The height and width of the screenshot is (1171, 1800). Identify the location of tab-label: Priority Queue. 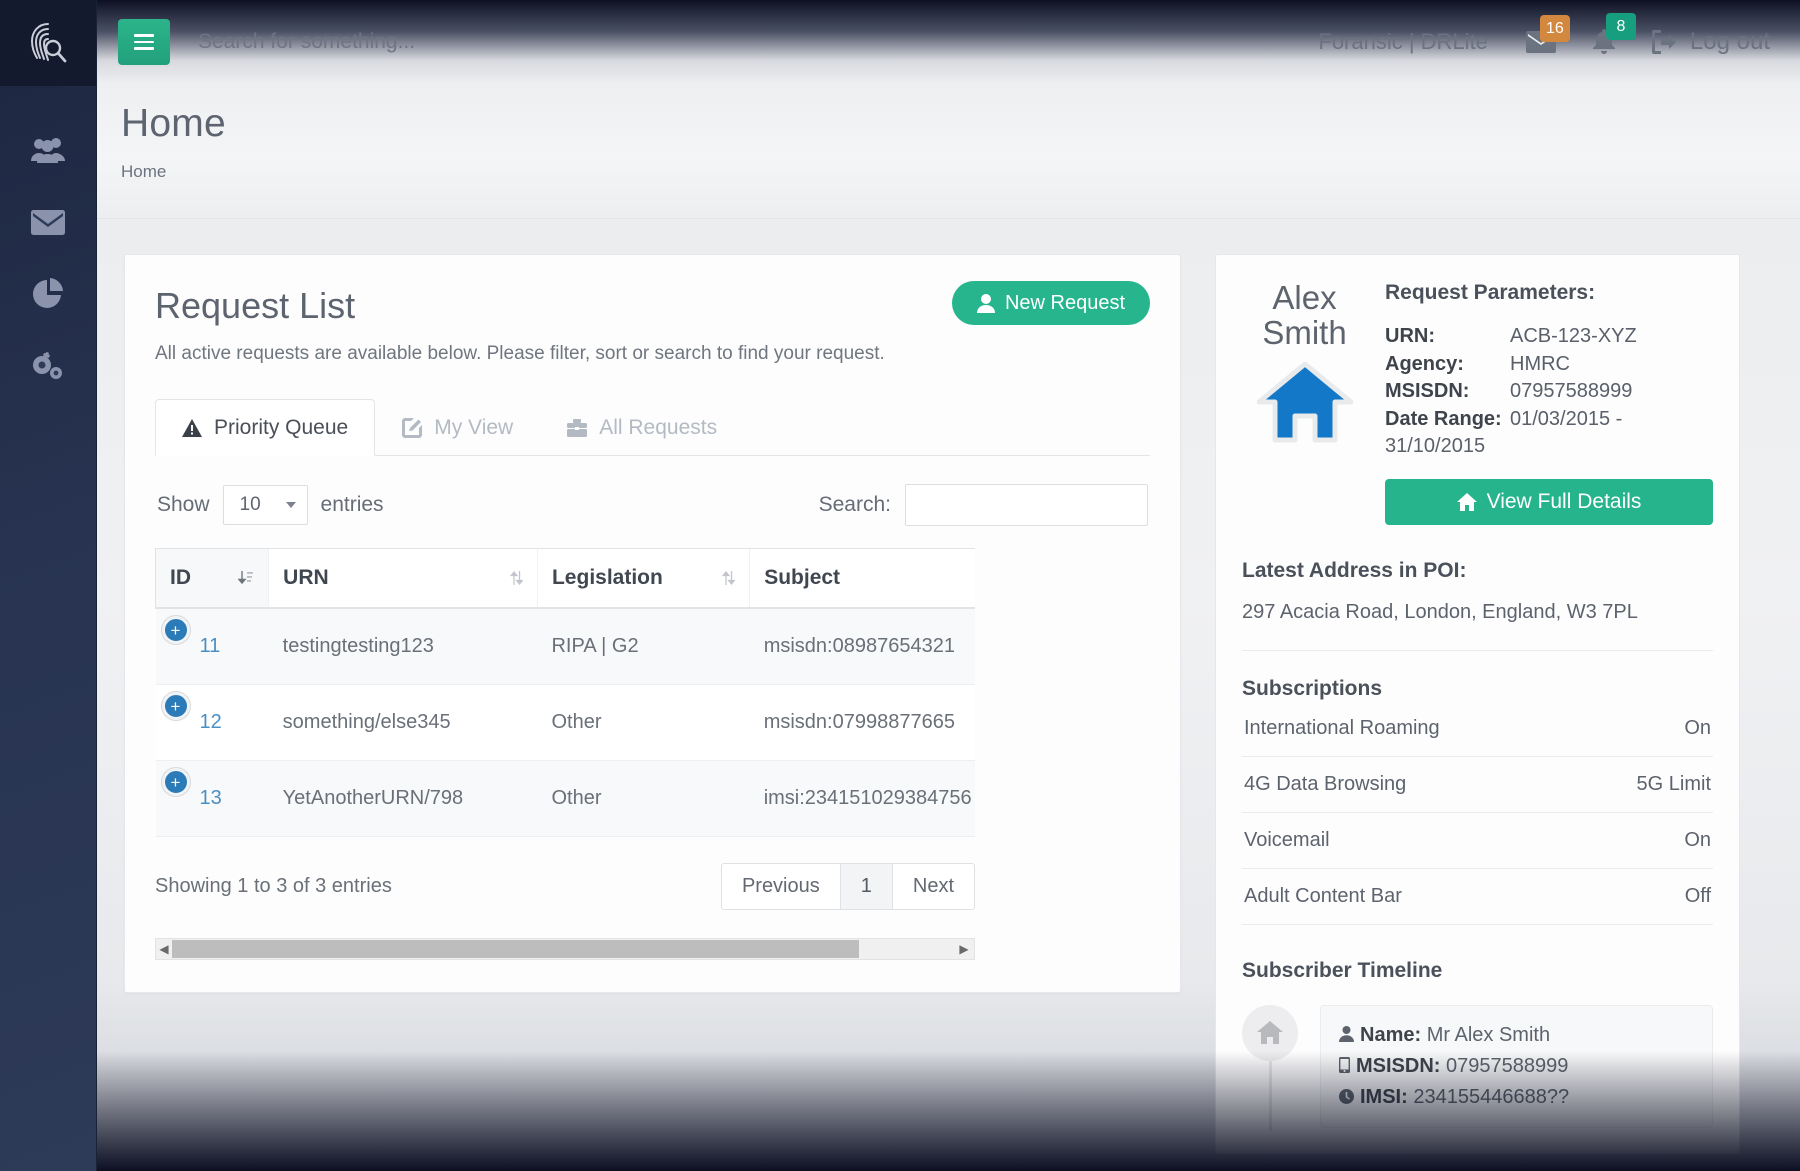
(281, 427).